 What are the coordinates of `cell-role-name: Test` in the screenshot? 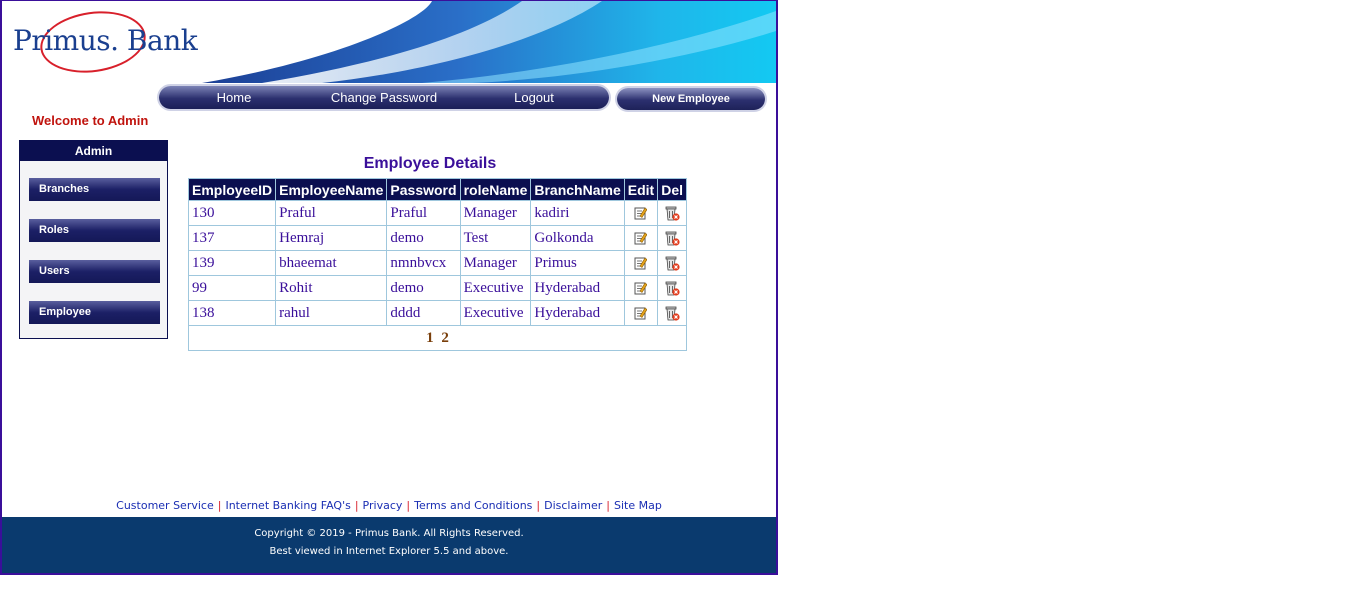 It's located at (495, 238).